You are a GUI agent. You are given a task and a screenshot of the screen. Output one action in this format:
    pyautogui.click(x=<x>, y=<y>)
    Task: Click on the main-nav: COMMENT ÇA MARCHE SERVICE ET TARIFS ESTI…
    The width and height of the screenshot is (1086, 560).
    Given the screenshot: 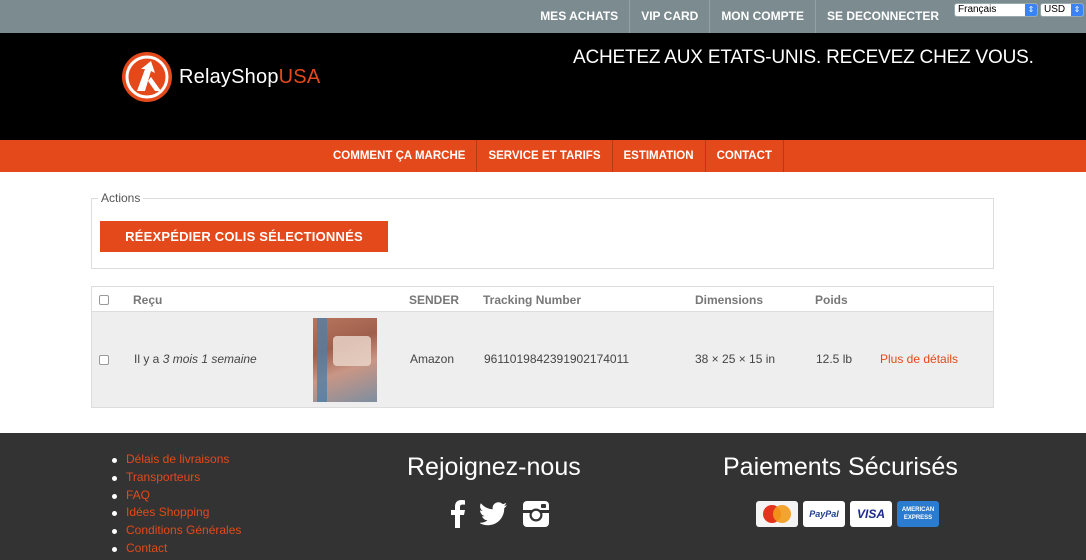 What is the action you would take?
    pyautogui.click(x=543, y=156)
    